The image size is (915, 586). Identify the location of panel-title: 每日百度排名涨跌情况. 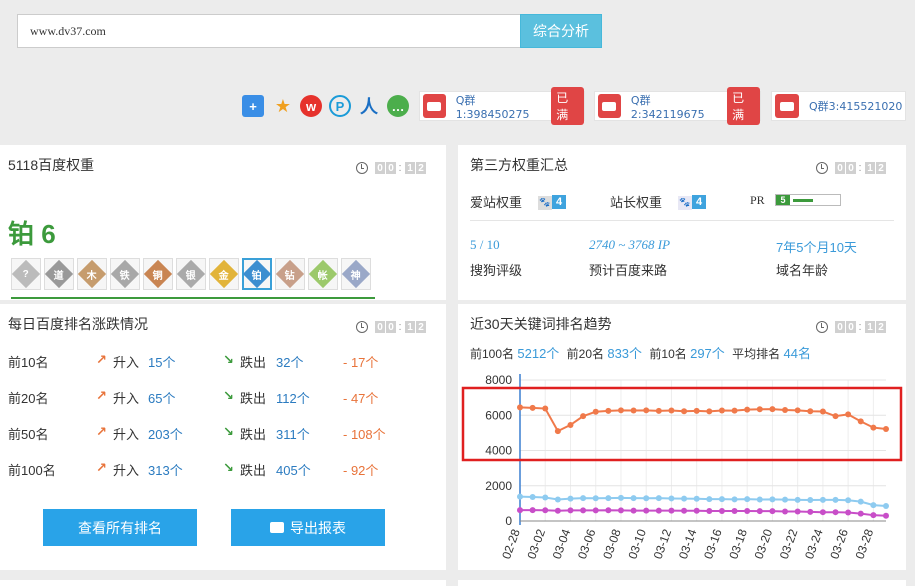
(78, 324).